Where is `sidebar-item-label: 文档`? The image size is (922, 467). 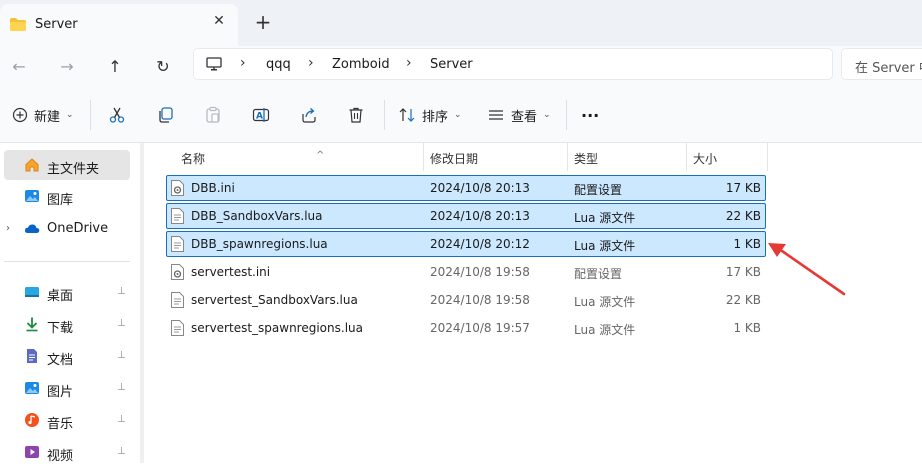
sidebar-item-label: 文档 is located at coordinates (60, 360).